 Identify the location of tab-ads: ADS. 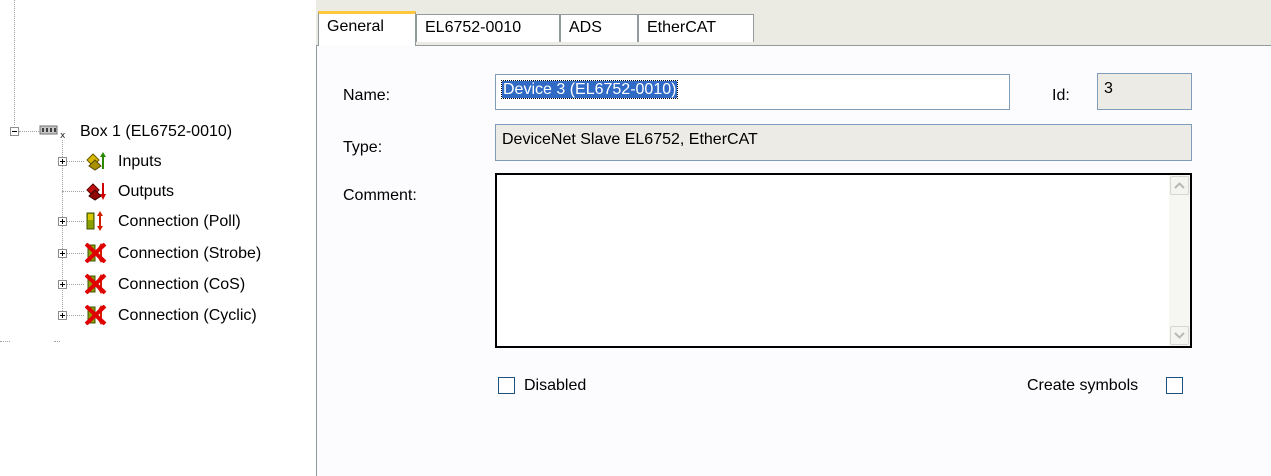
(599, 28).